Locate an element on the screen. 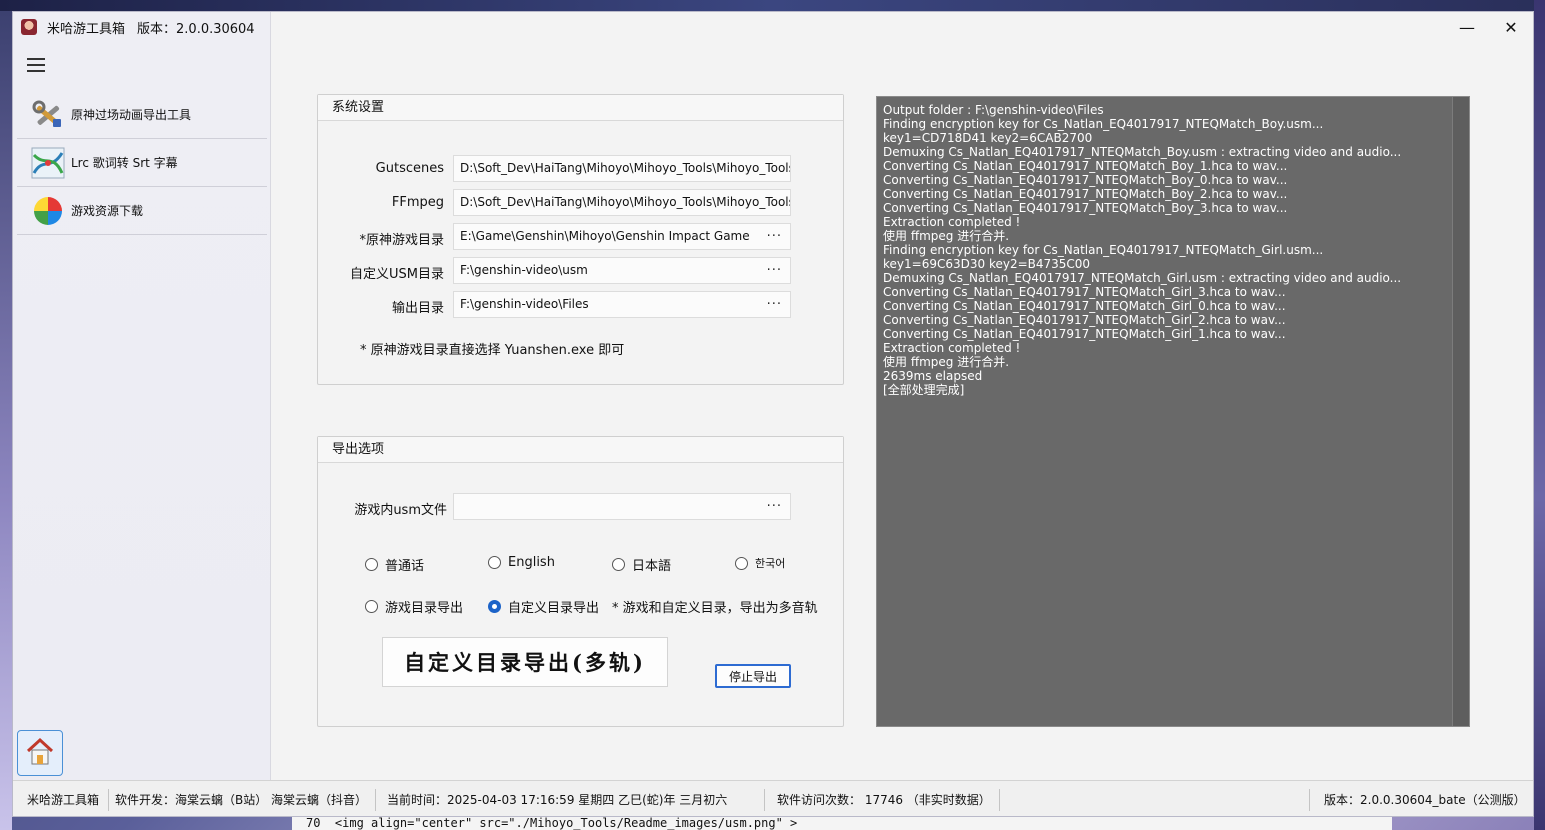 The height and width of the screenshot is (830, 1545). status-visits: 软件访问次数： 17746 （非实时数据） is located at coordinates (884, 800).